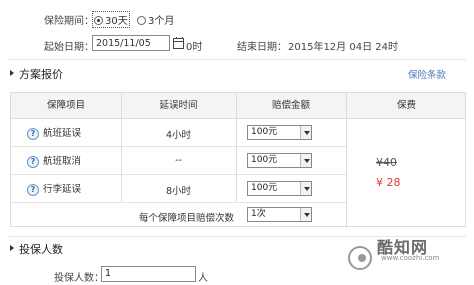  Describe the element at coordinates (141, 20) in the screenshot. I see `radio-icon` at that location.